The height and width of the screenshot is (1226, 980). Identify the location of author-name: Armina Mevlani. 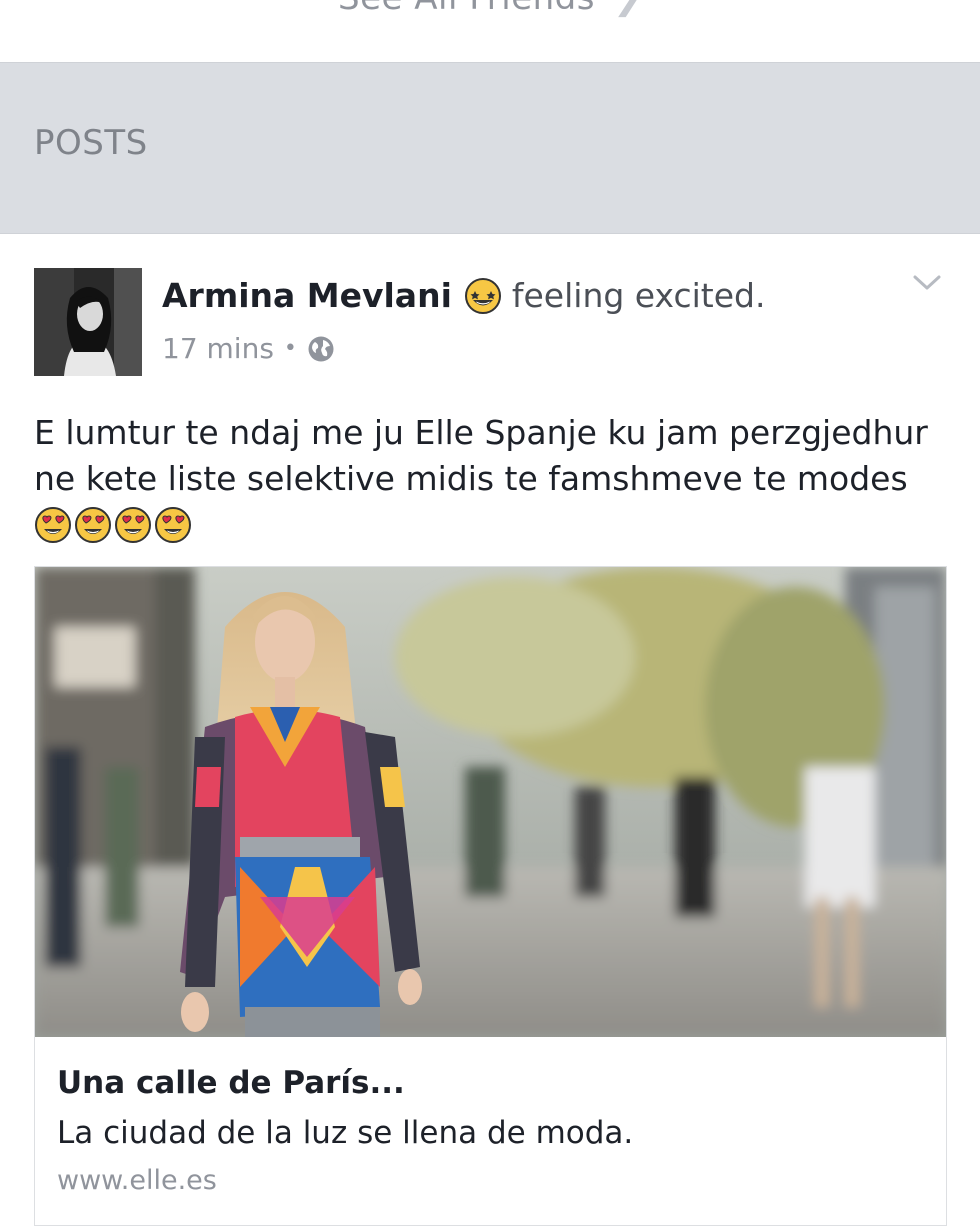
(307, 295).